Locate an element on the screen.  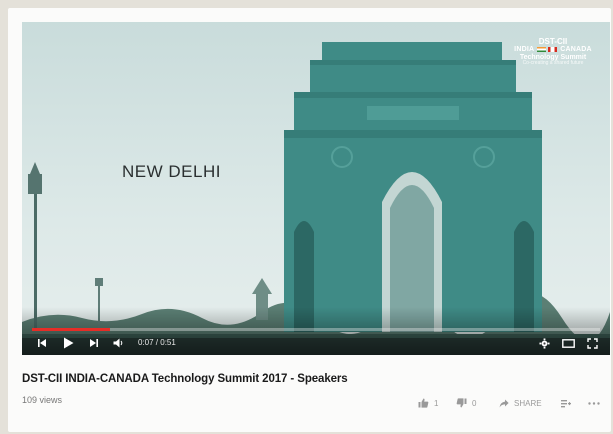
previous-button is located at coordinates (42, 343).